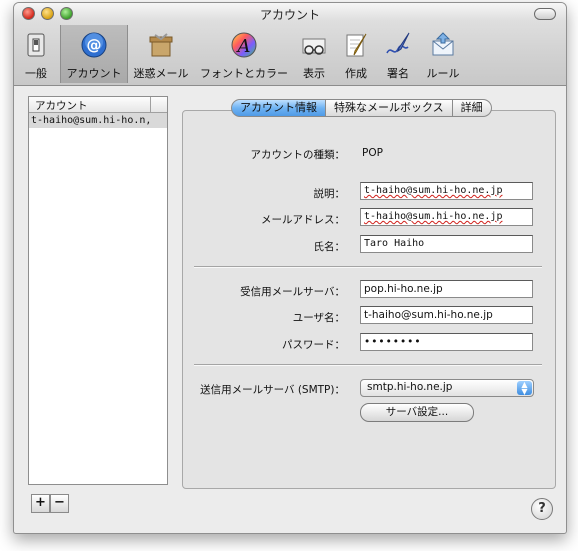  Describe the element at coordinates (244, 73) in the screenshot. I see `toolbar-label-fonts-colors: フォントとカラー` at that location.